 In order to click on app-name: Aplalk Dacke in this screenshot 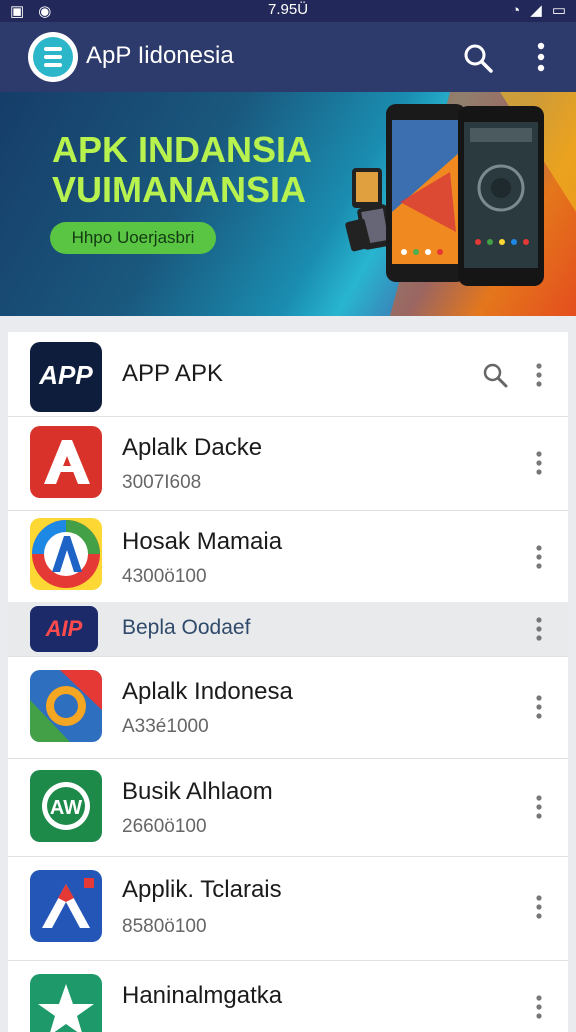, I will do `click(192, 447)`.